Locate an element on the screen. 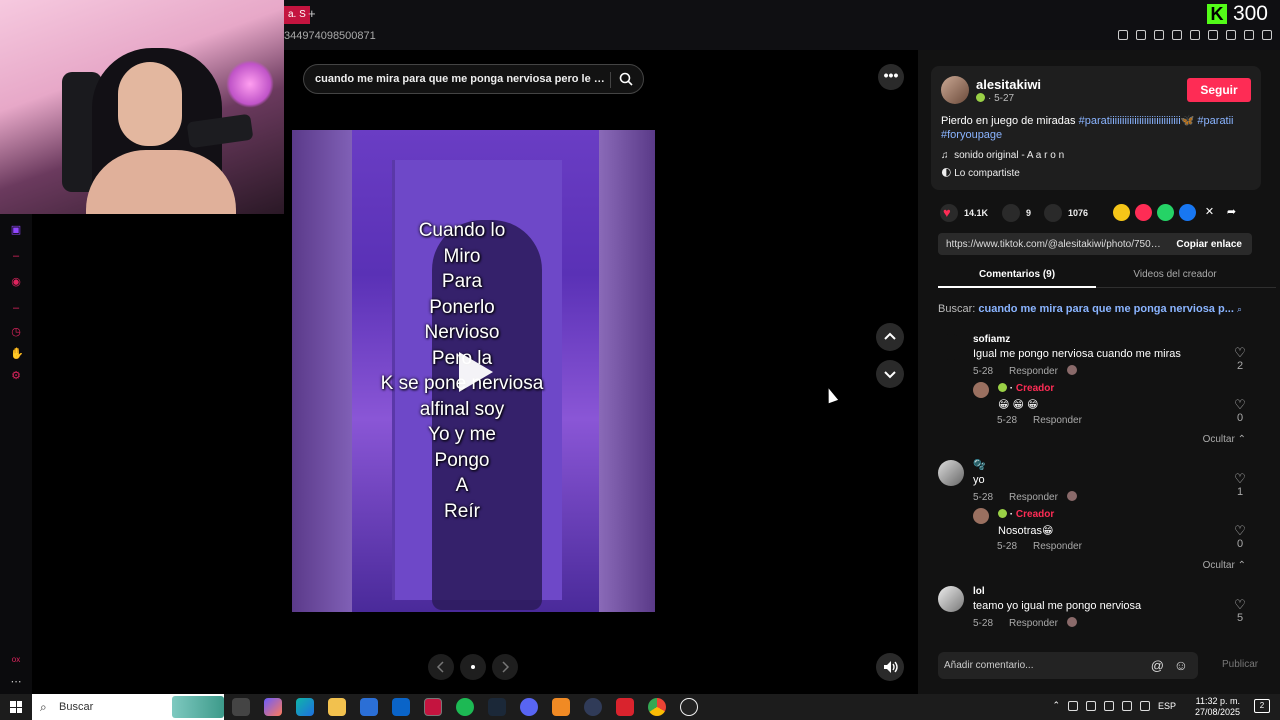 The width and height of the screenshot is (1280, 720). steam-icon is located at coordinates (497, 707).